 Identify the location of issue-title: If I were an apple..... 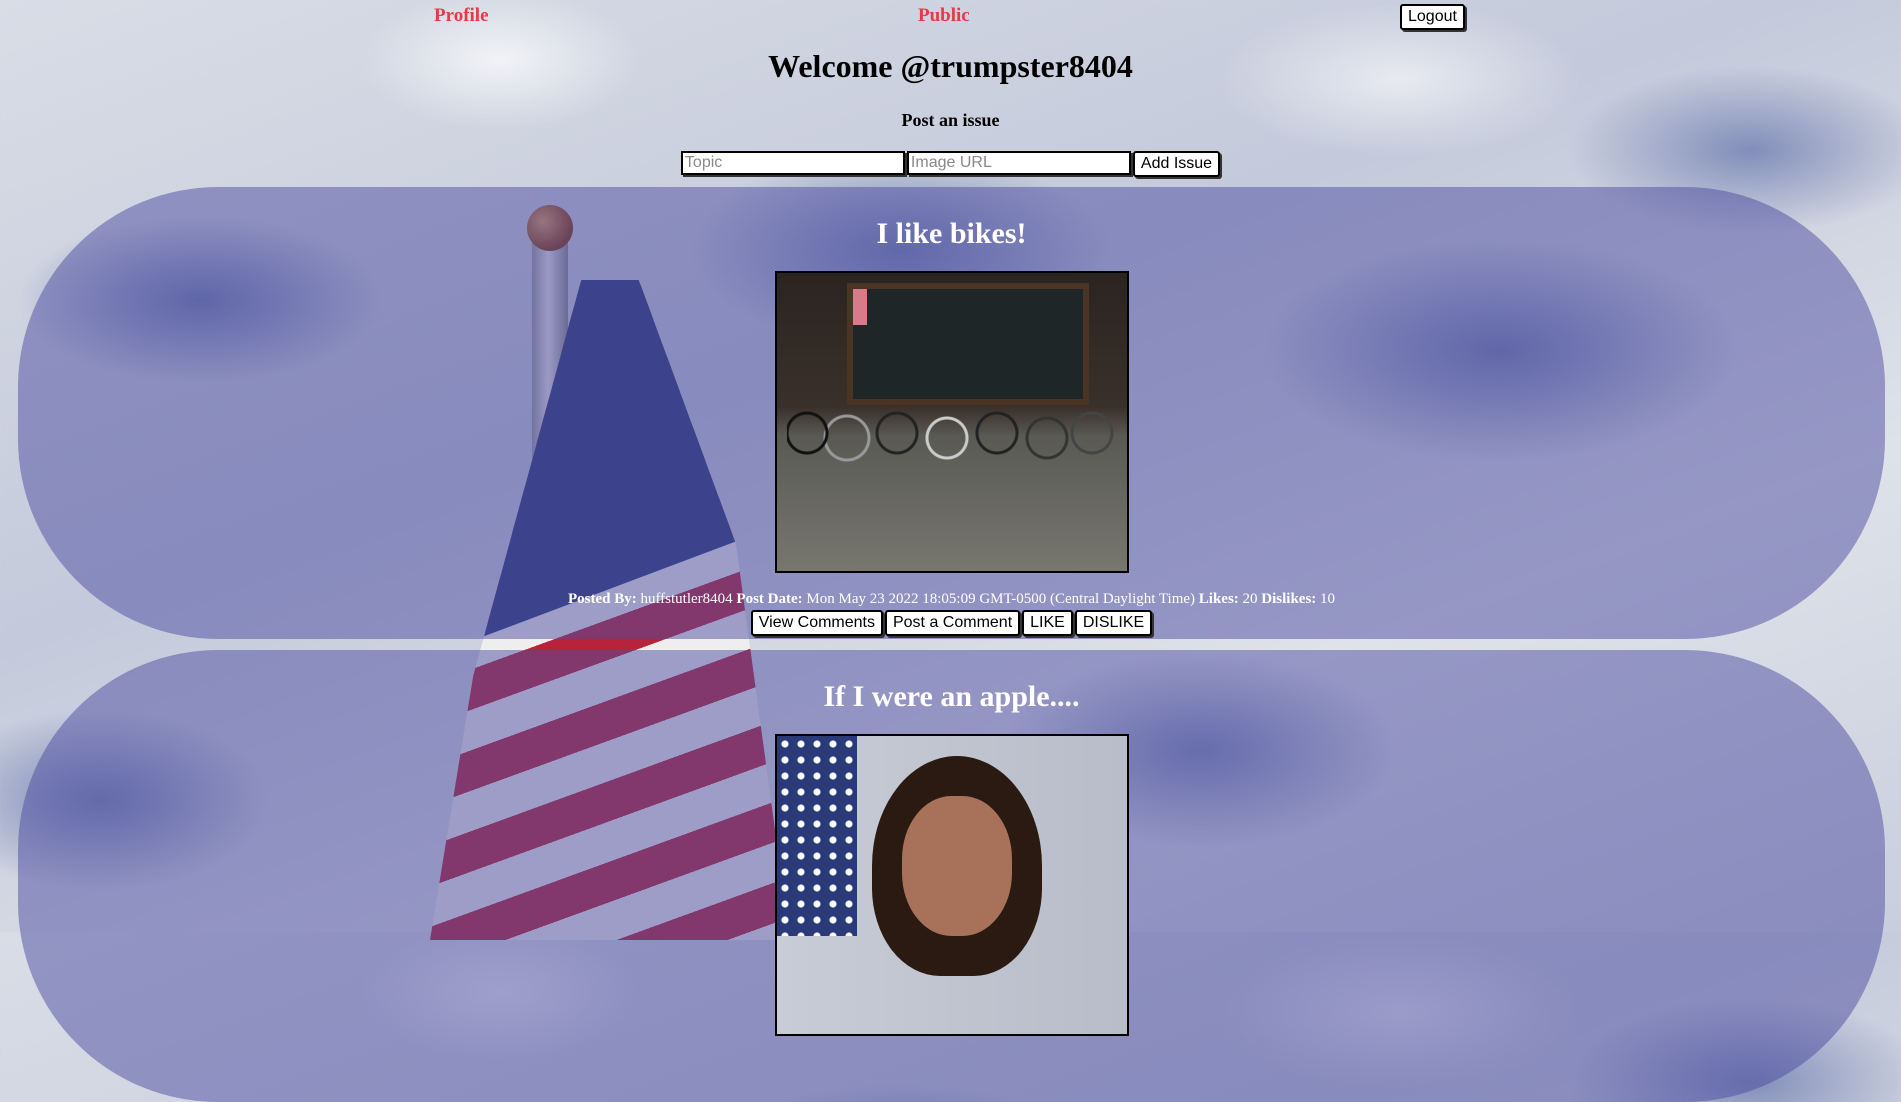
(951, 696).